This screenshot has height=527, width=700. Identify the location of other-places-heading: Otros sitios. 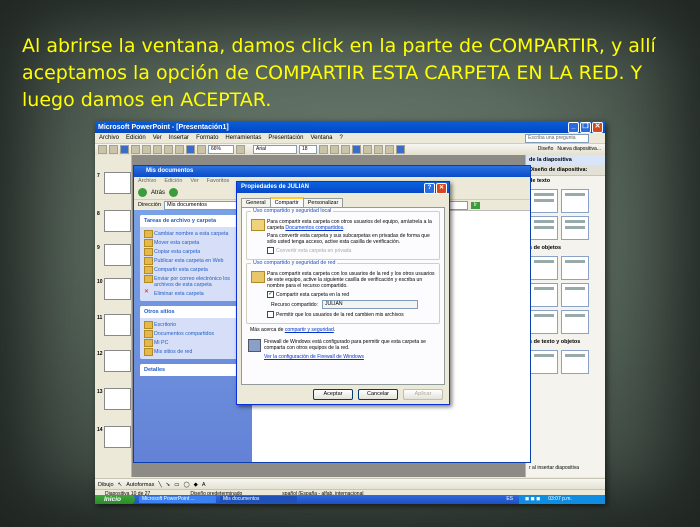
(193, 312).